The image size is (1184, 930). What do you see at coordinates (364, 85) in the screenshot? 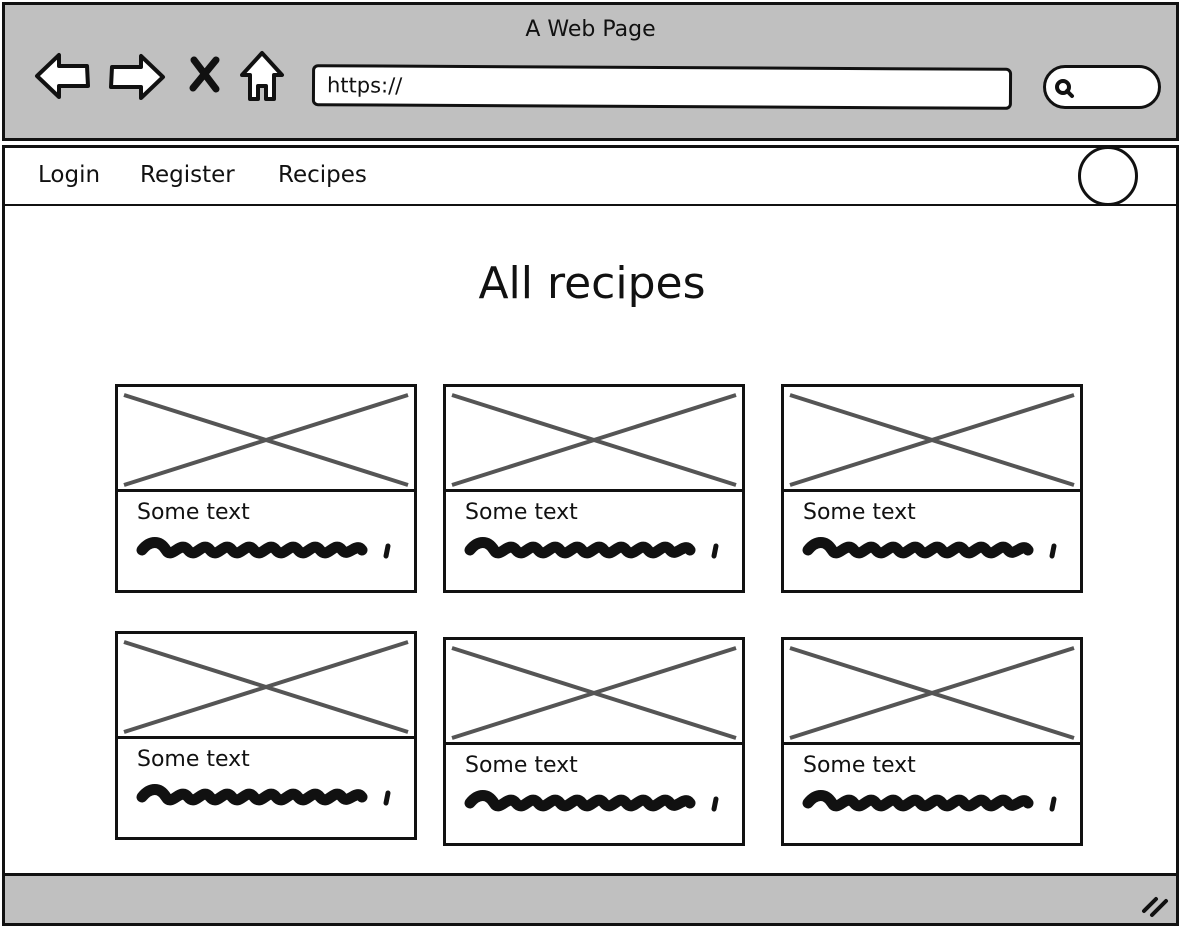
I see `url-value: https://` at bounding box center [364, 85].